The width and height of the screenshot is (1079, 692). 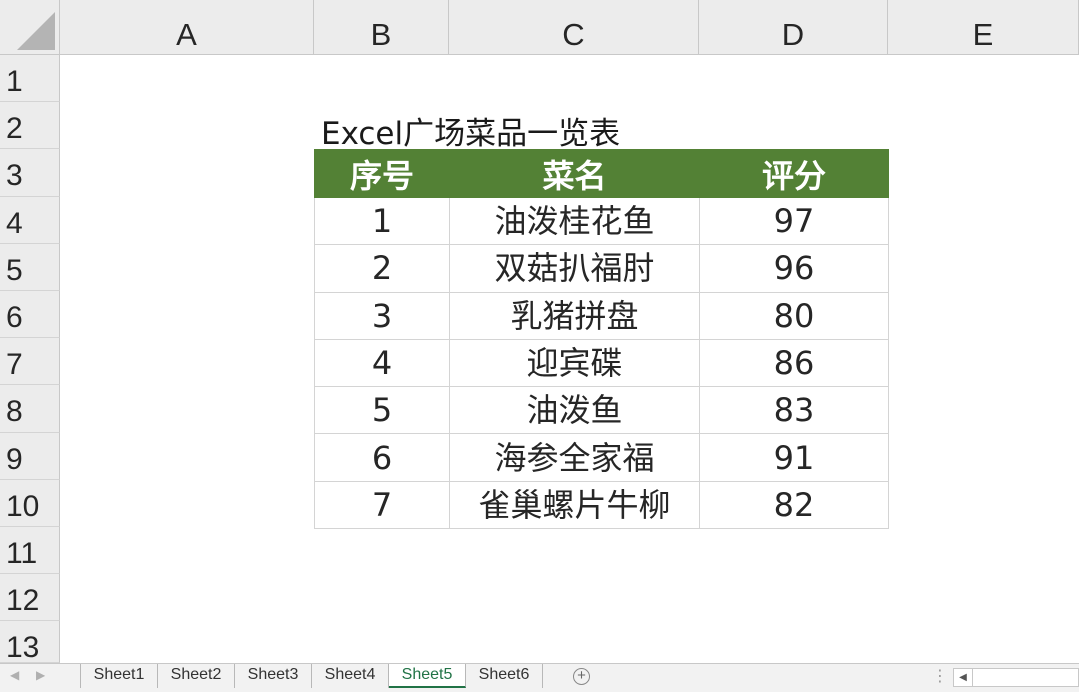 I want to click on cell-number: 2, so click(x=382, y=268).